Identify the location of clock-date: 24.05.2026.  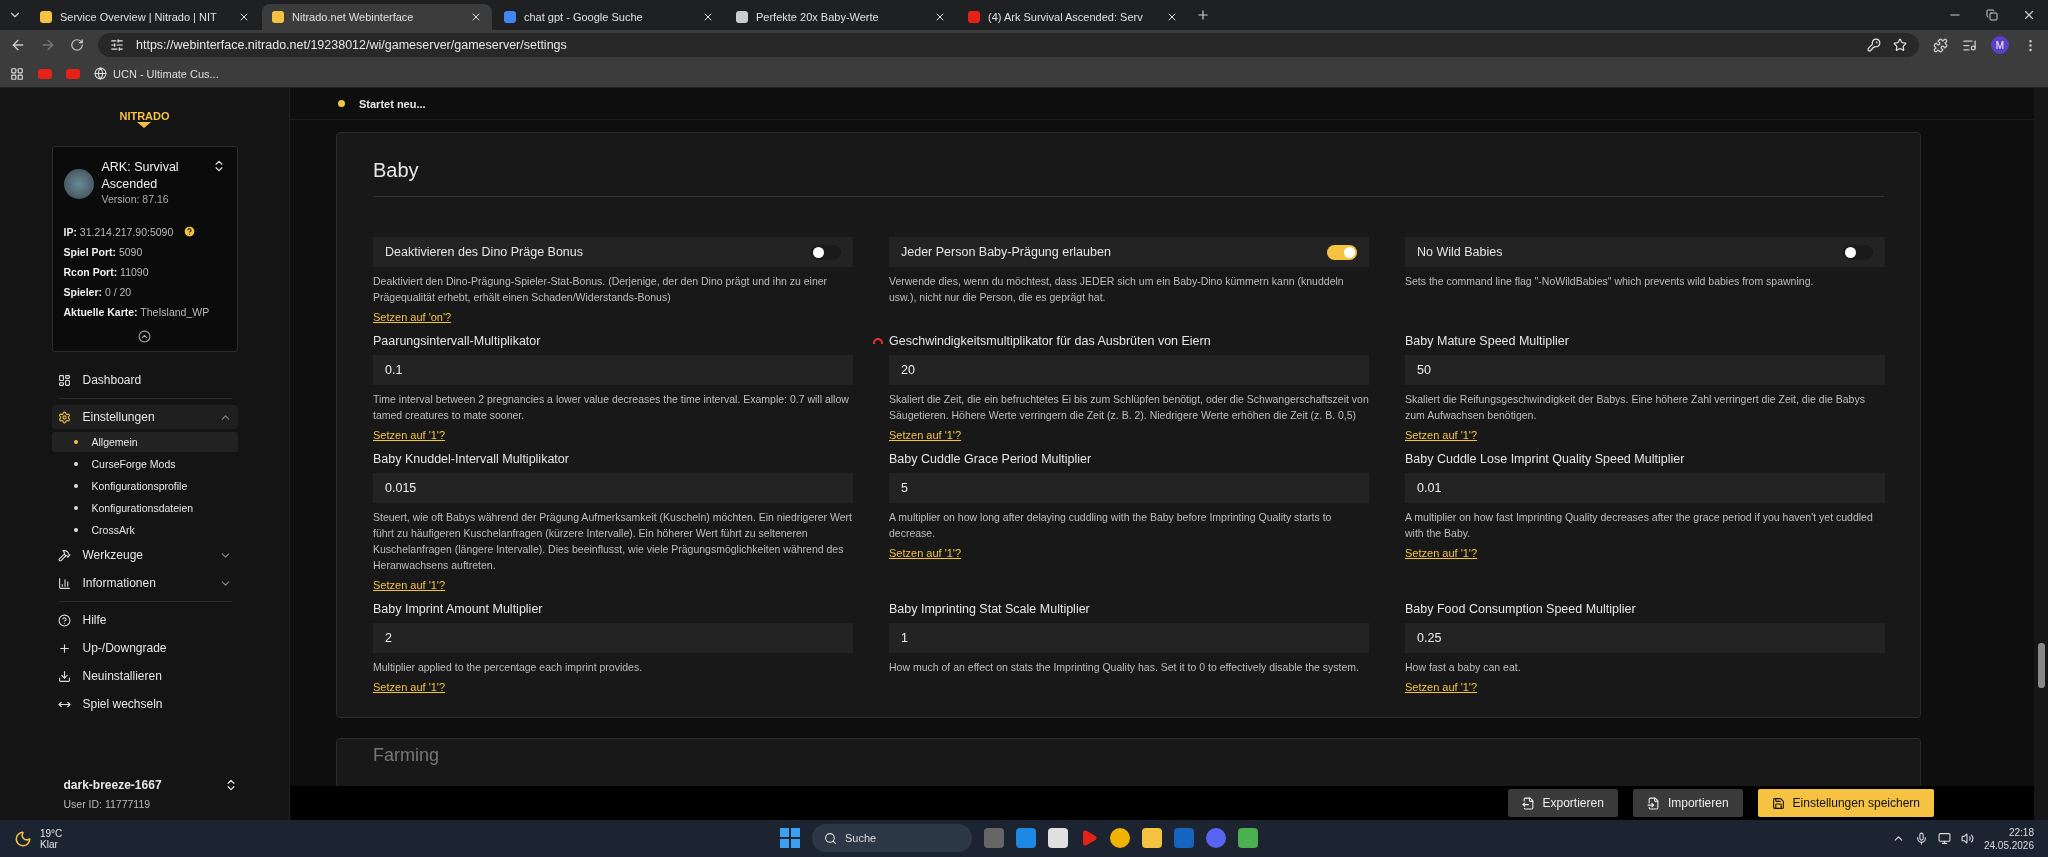
(2008, 845).